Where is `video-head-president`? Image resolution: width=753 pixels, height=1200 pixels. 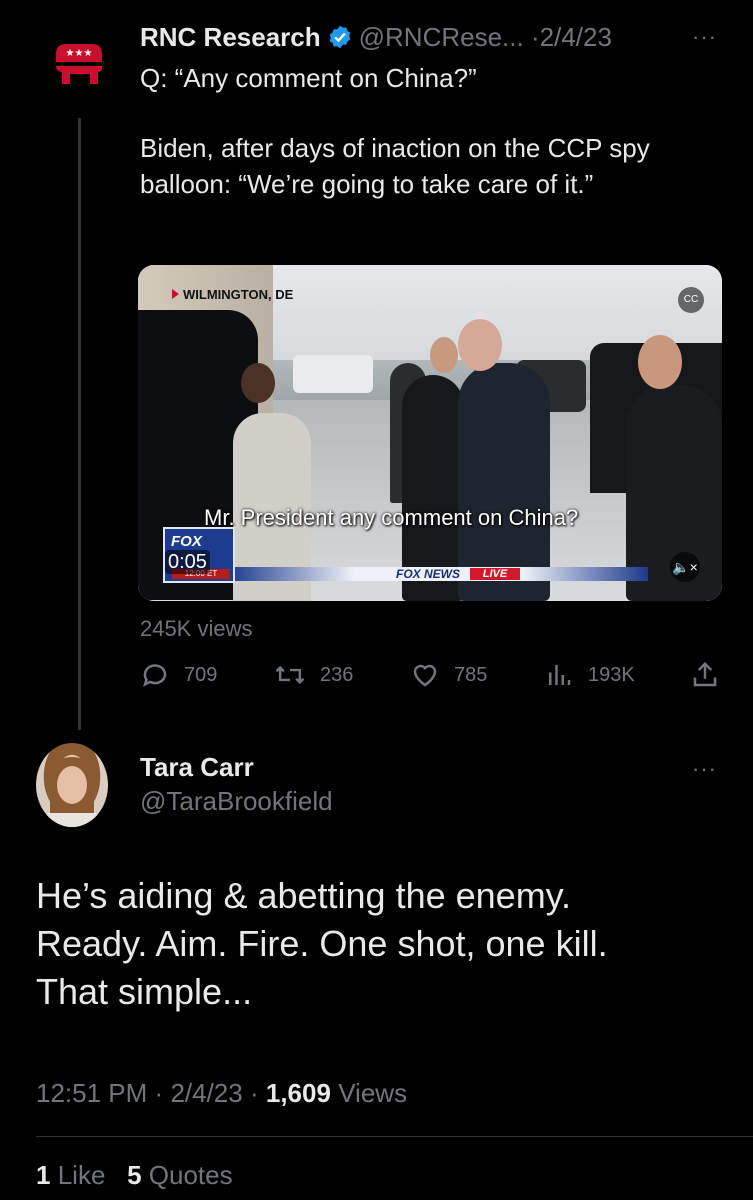 video-head-president is located at coordinates (480, 345).